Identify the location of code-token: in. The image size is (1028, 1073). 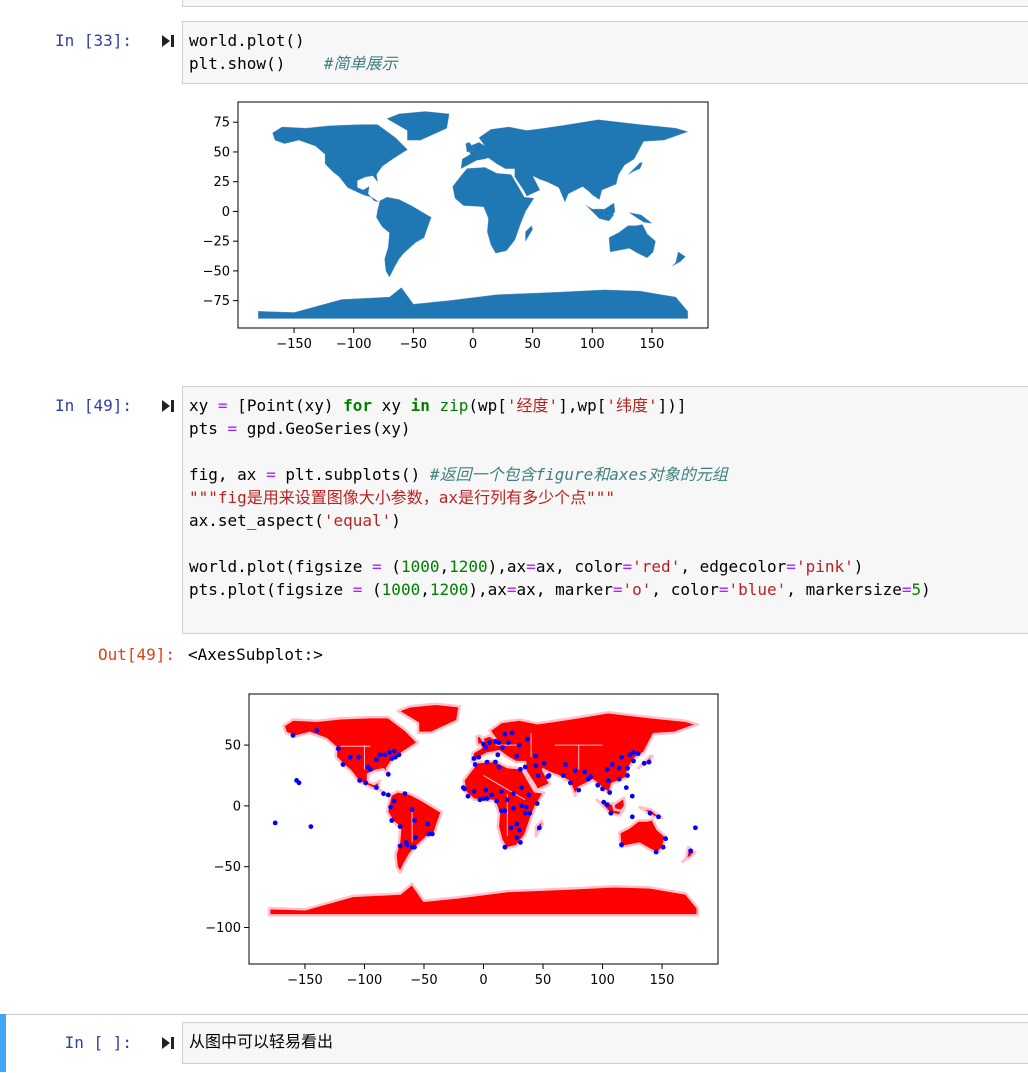
(420, 405).